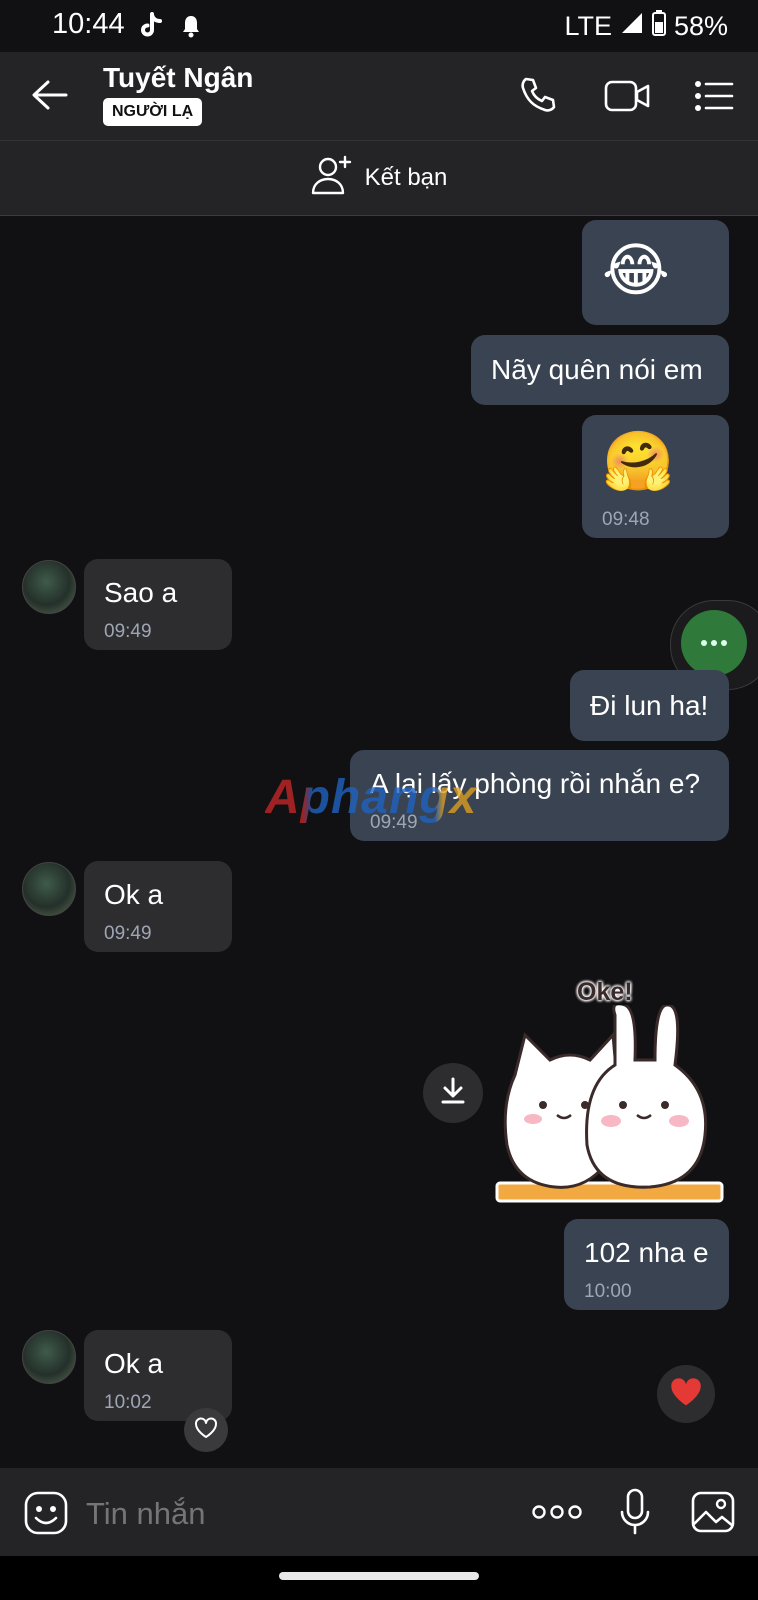 The image size is (758, 1600). I want to click on menu-list-icon, so click(714, 98).